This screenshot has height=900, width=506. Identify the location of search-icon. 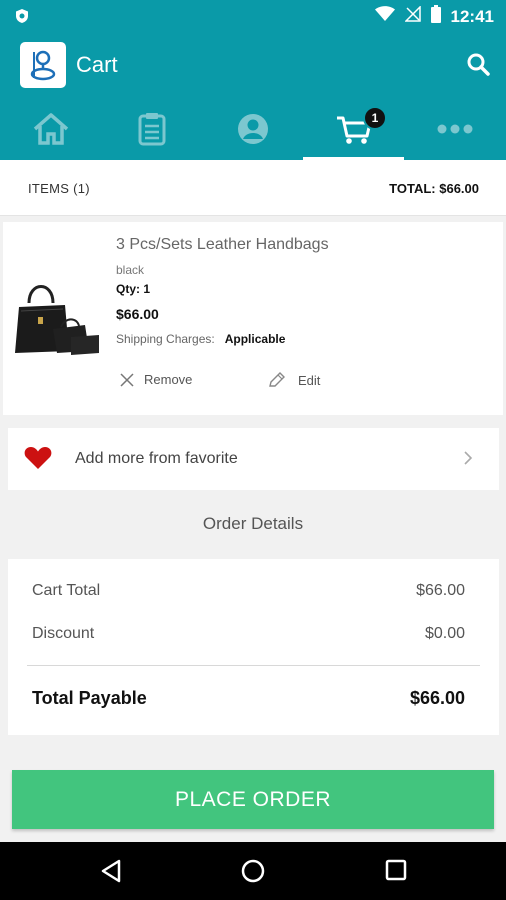
(478, 66).